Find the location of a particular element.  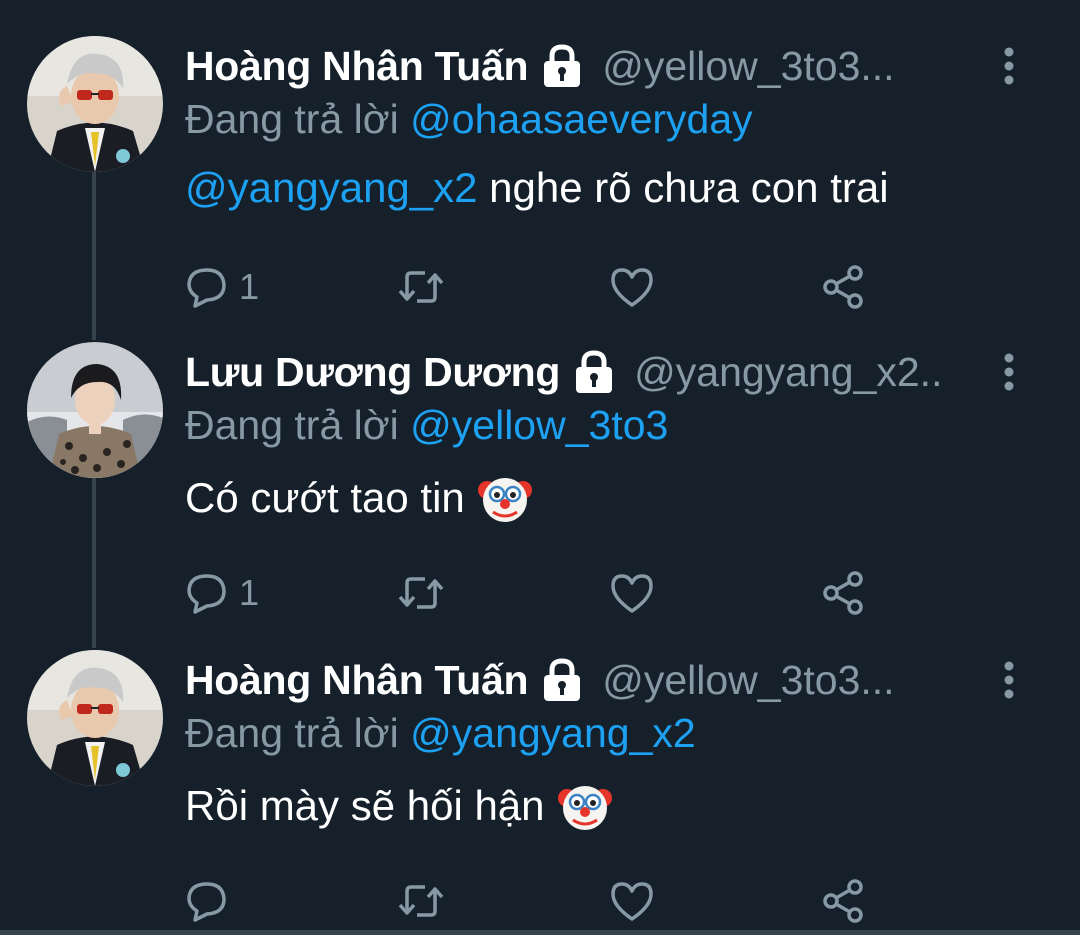

body-text: Có cướt tao tin is located at coordinates (325, 497).